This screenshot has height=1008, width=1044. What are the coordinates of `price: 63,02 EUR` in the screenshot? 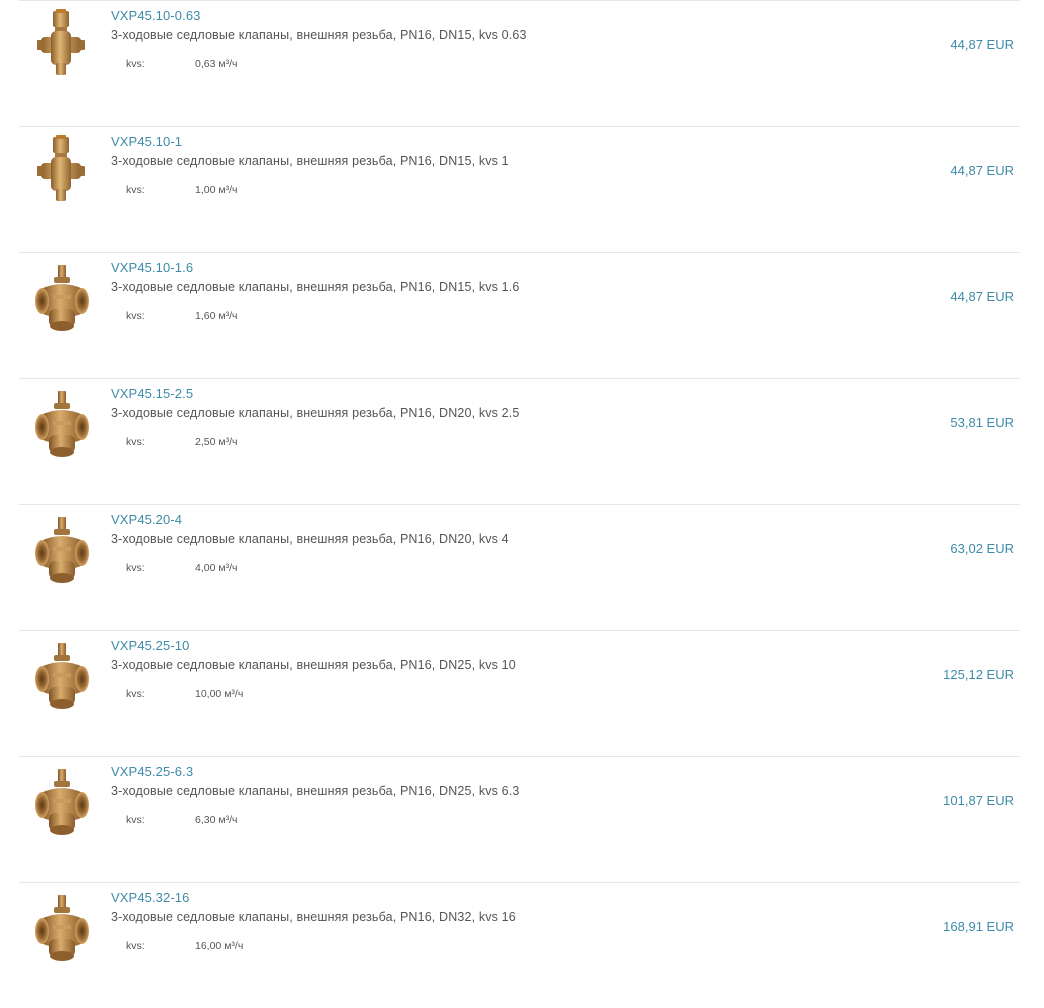 It's located at (982, 548).